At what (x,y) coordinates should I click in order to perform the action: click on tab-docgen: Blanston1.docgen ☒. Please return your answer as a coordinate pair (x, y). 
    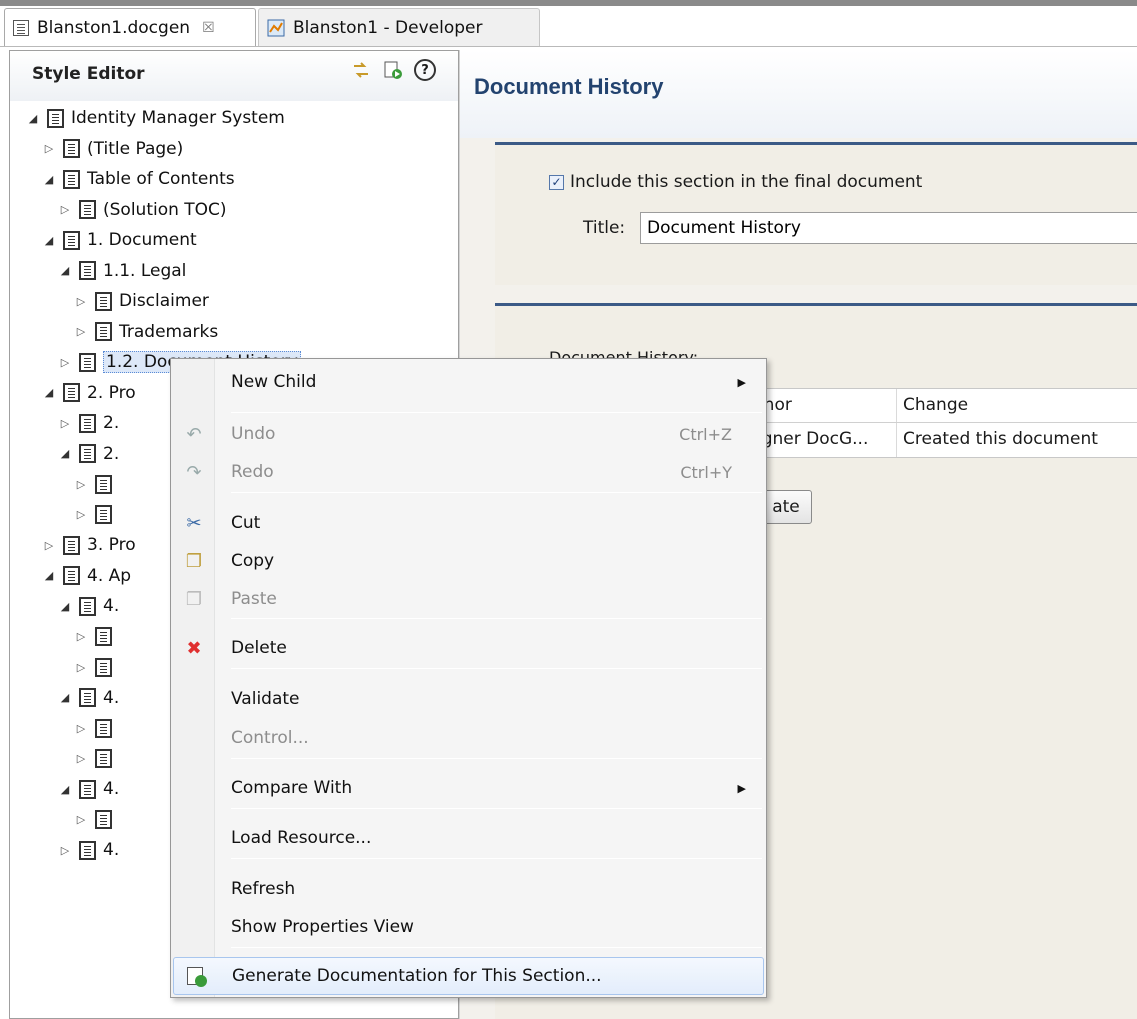
    Looking at the image, I should click on (130, 27).